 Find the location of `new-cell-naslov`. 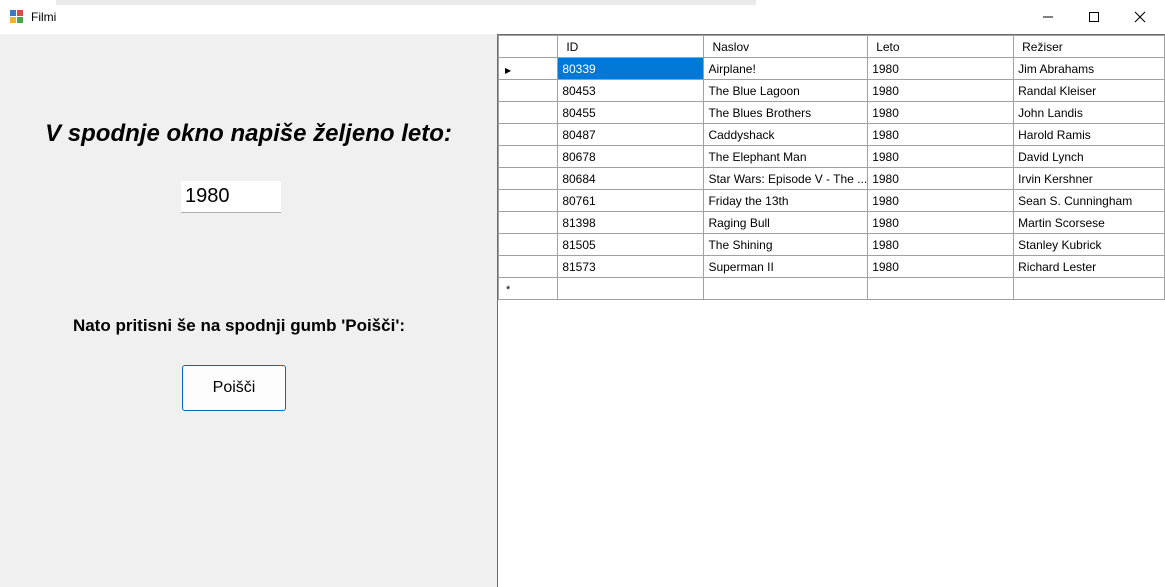

new-cell-naslov is located at coordinates (786, 288).